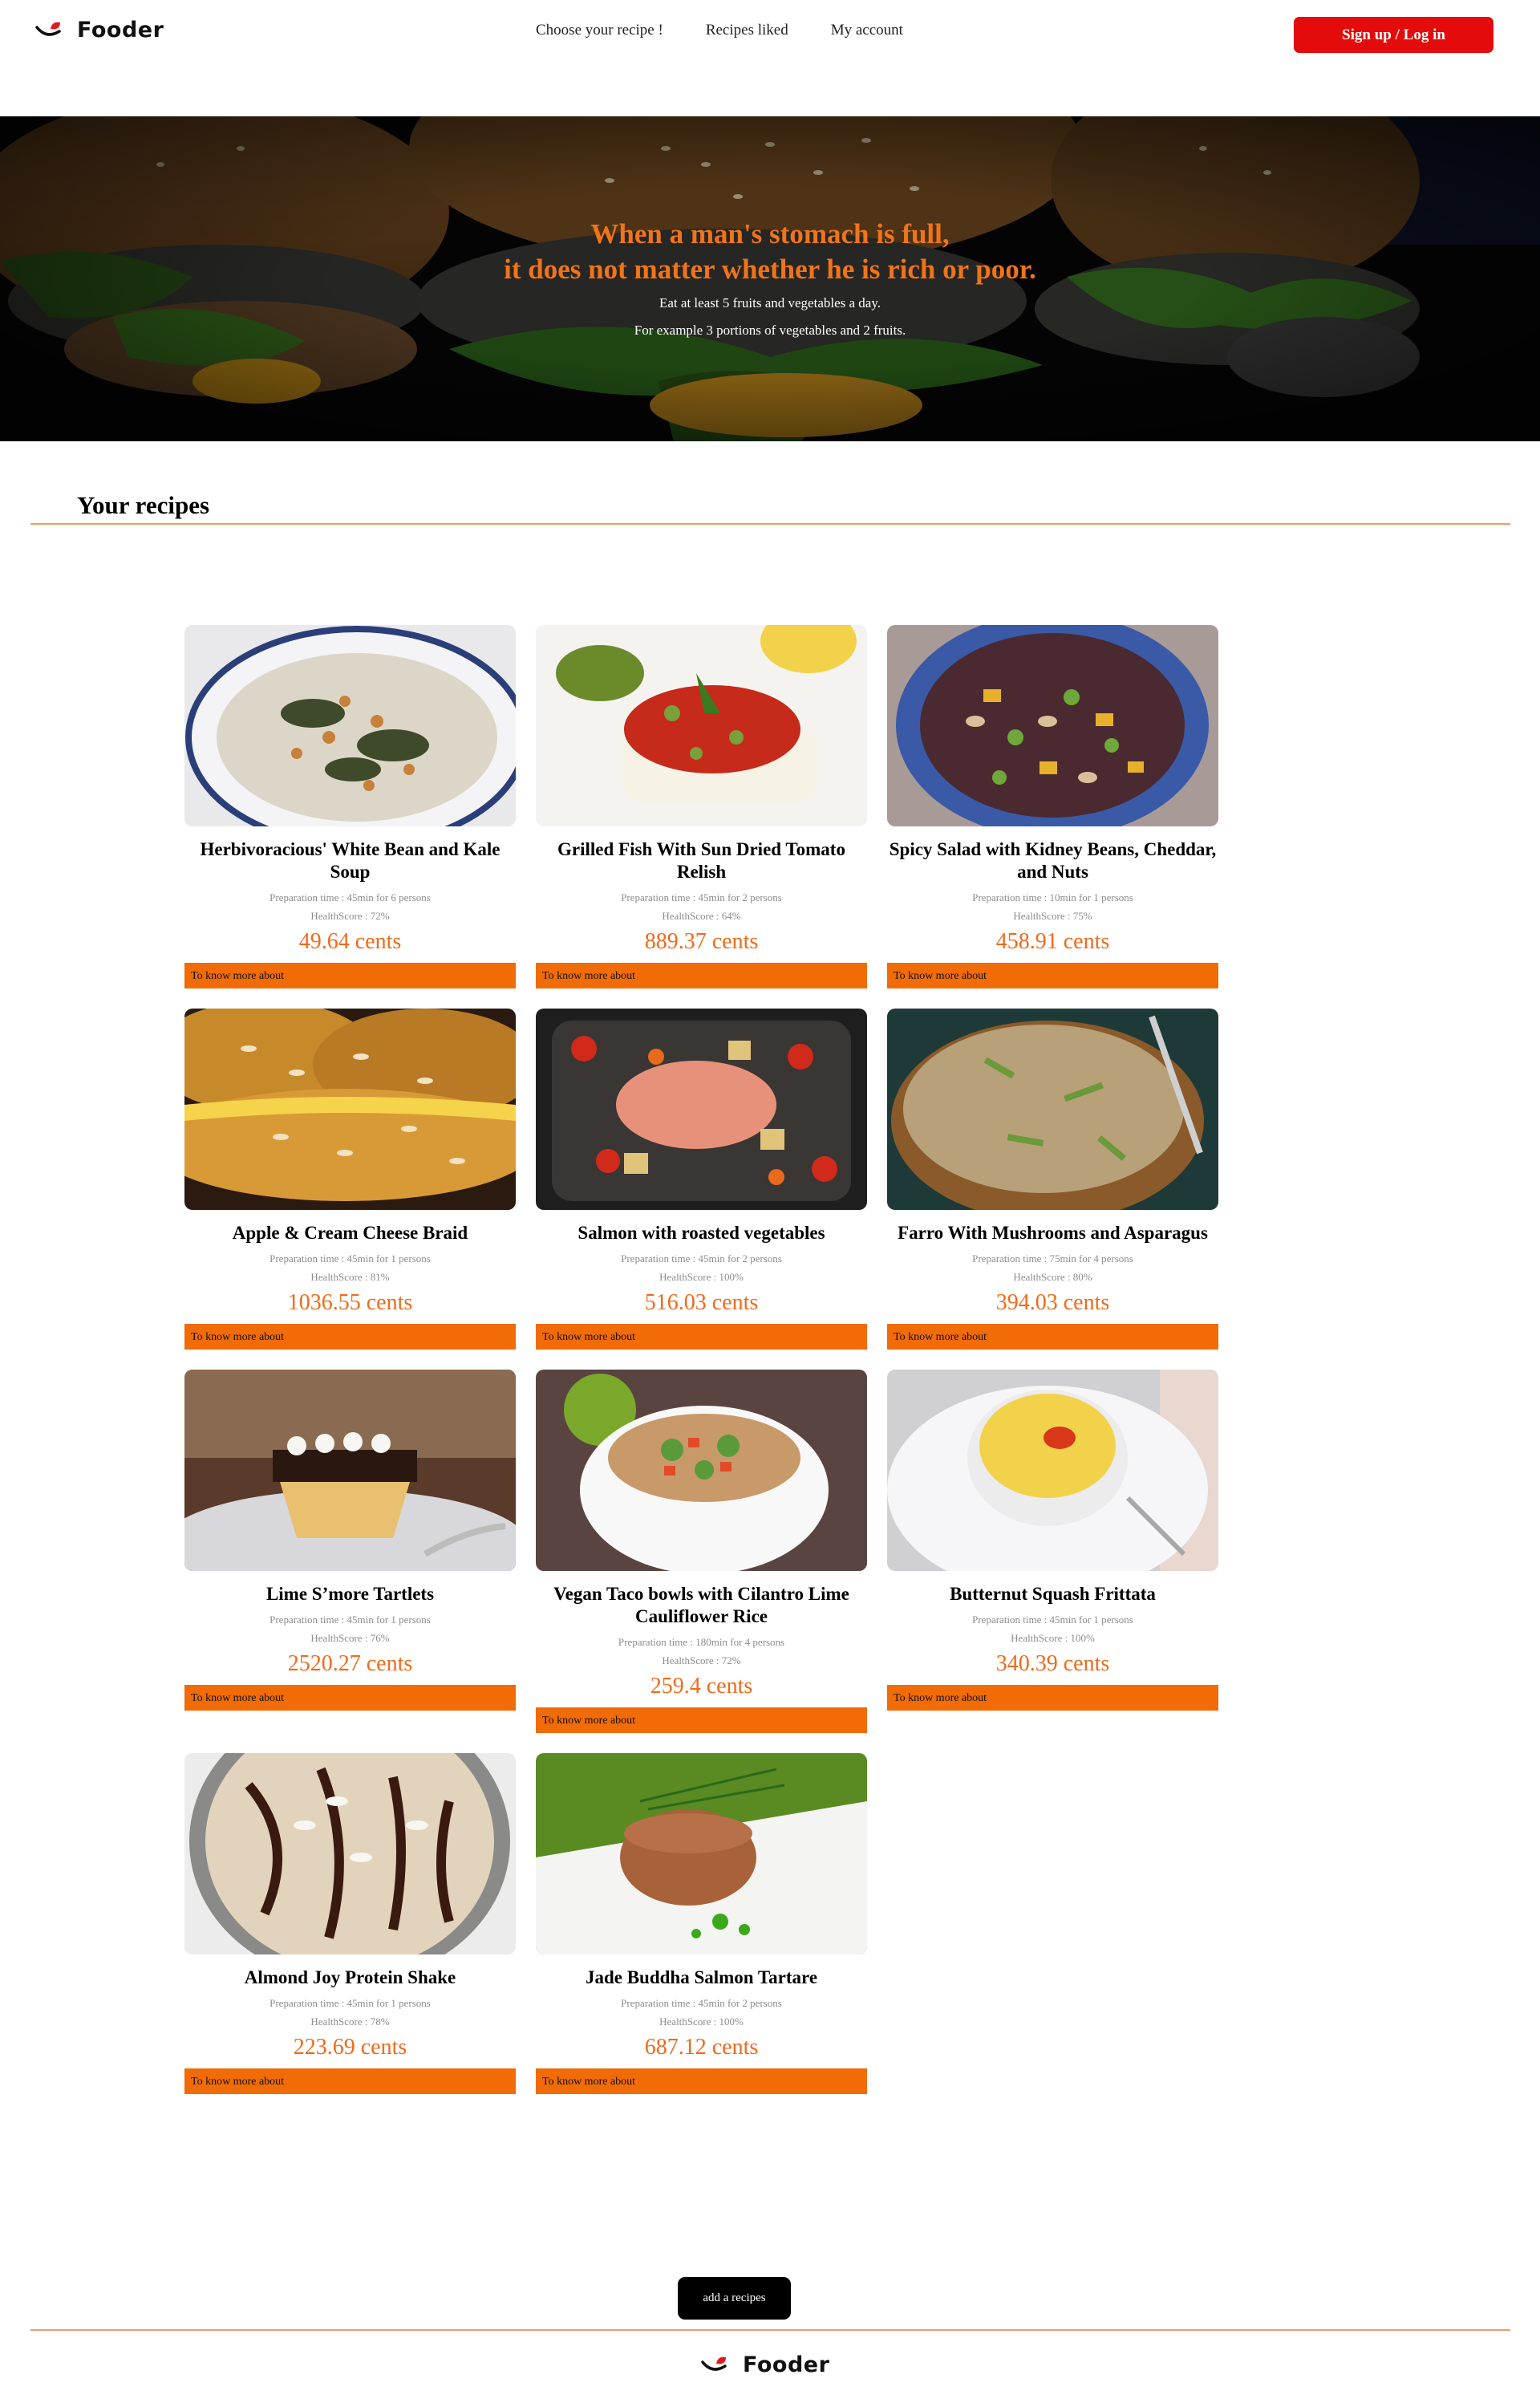 The image size is (1540, 2403). Describe the element at coordinates (350, 1977) in the screenshot. I see `recipe-title: Almond Joy Protein Shake` at that location.